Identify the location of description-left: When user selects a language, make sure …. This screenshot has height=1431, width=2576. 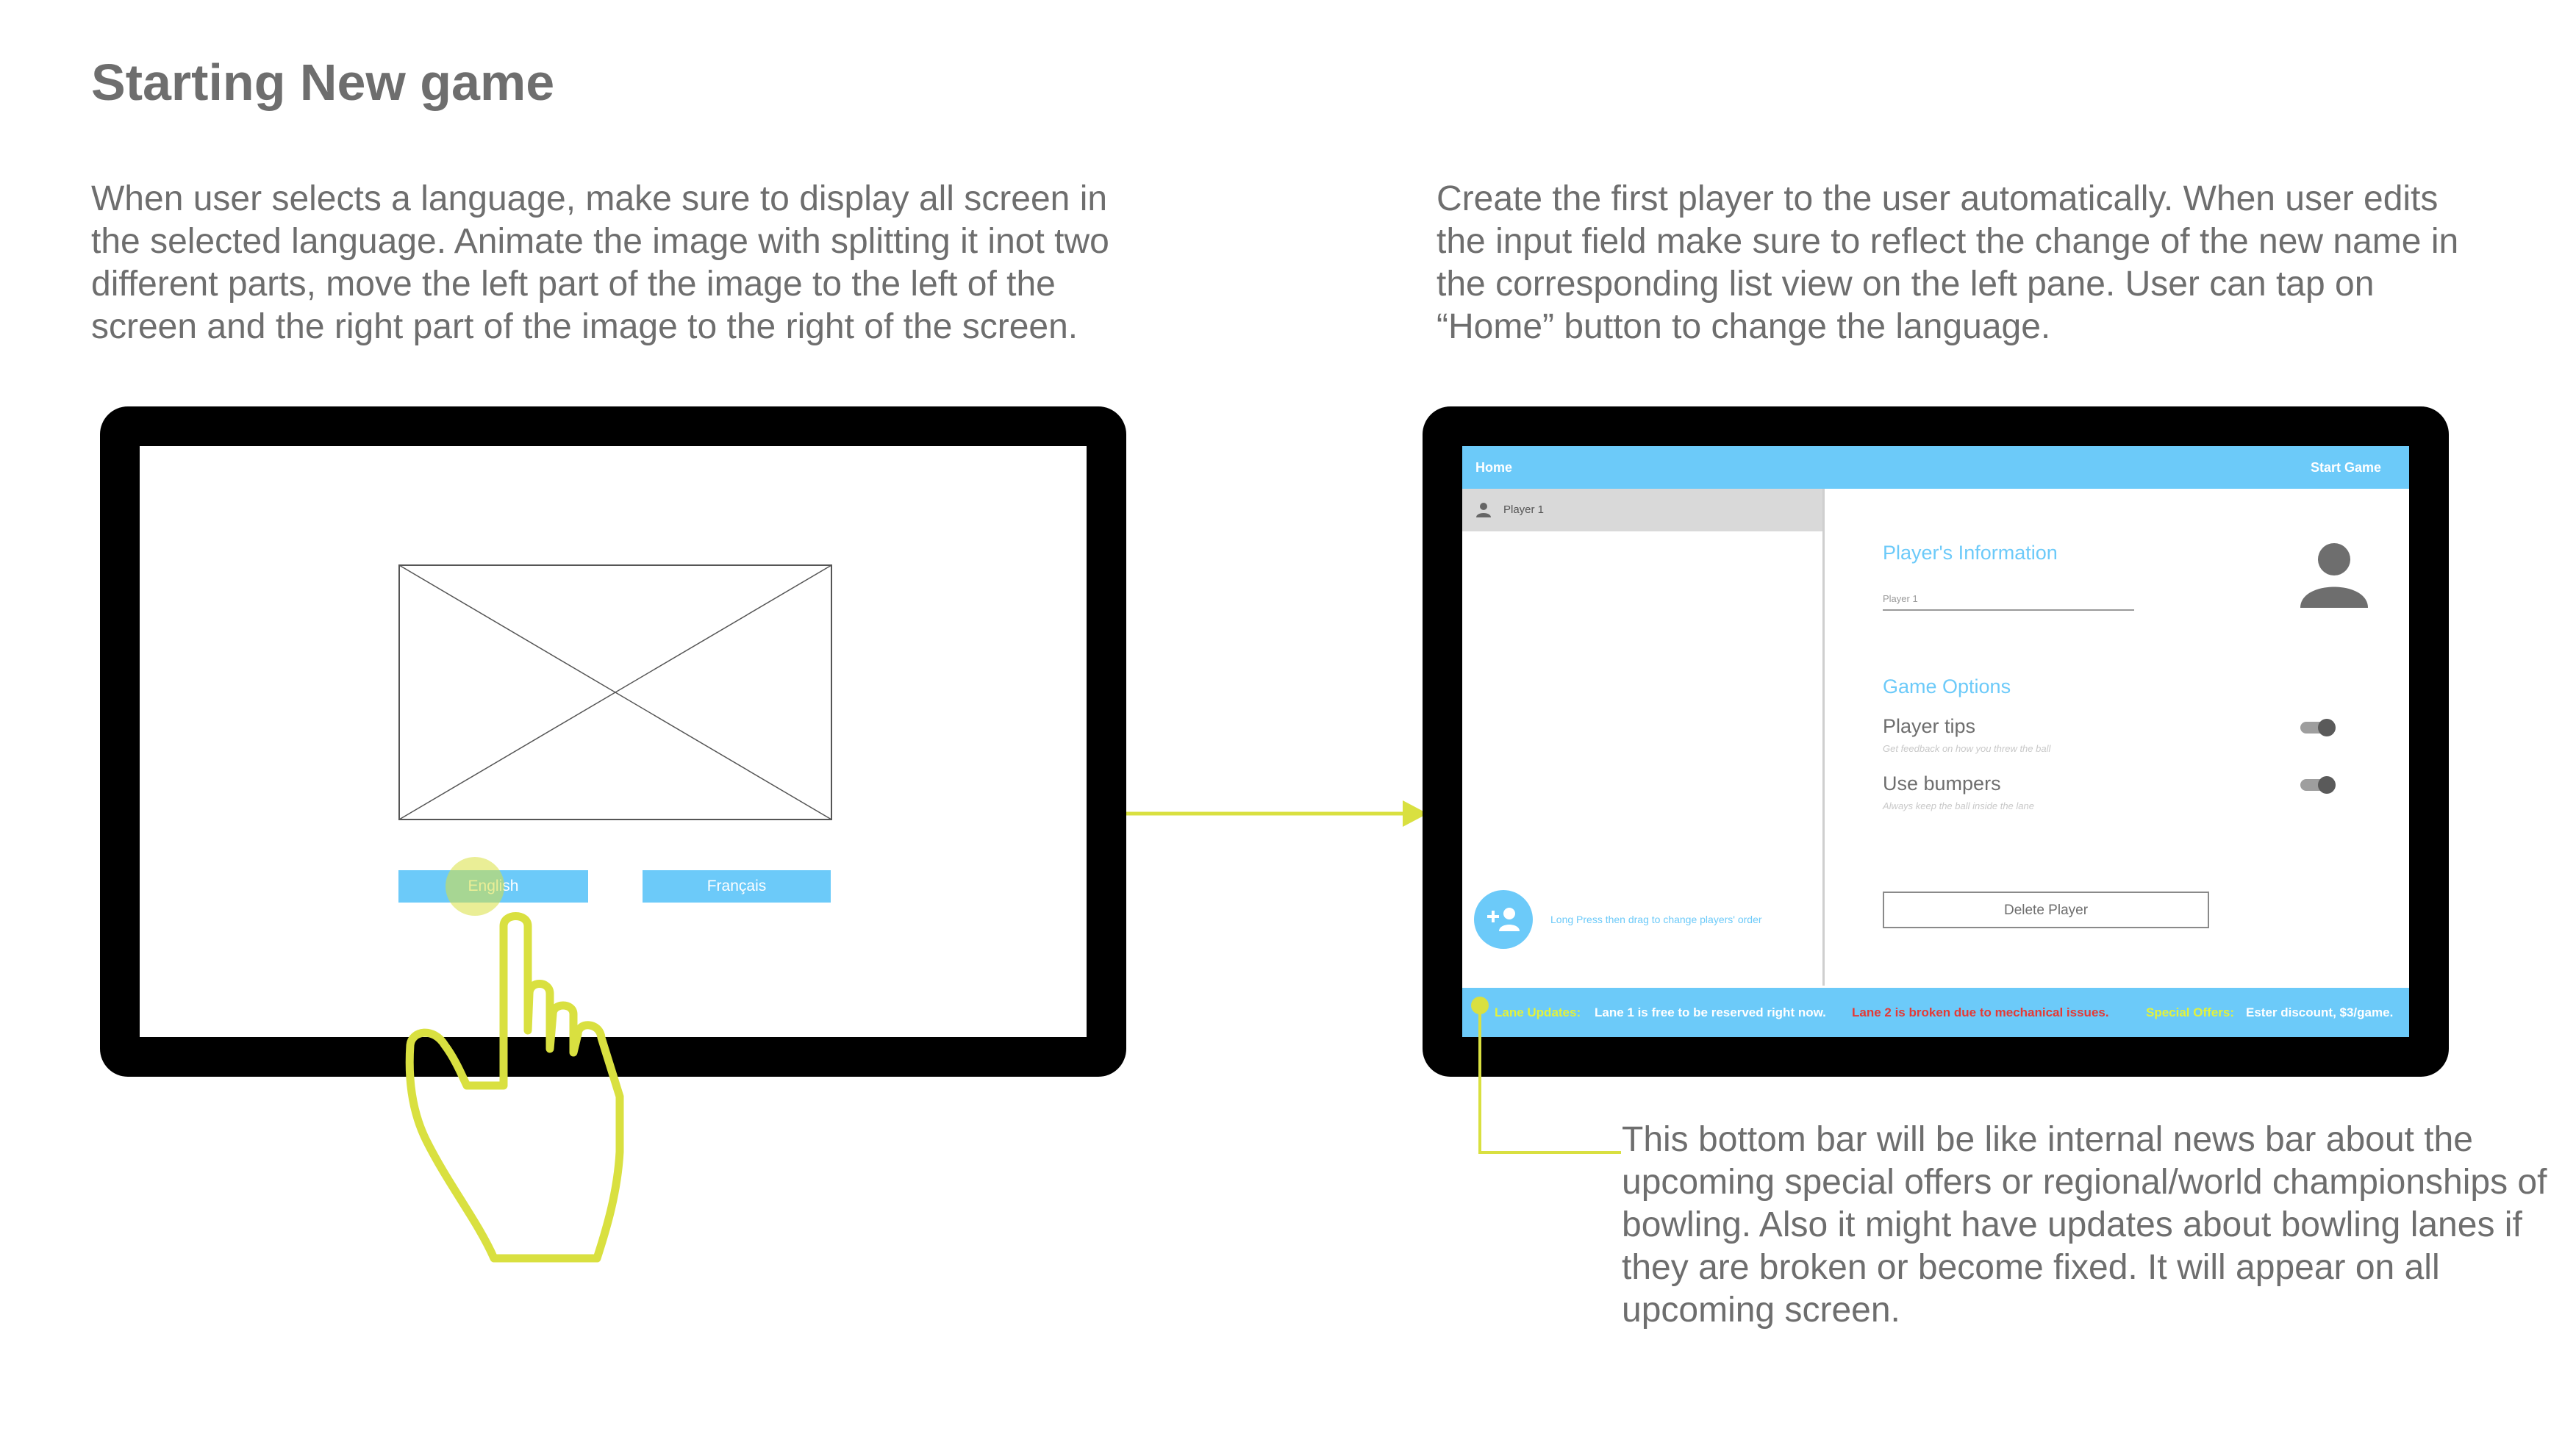
(600, 262).